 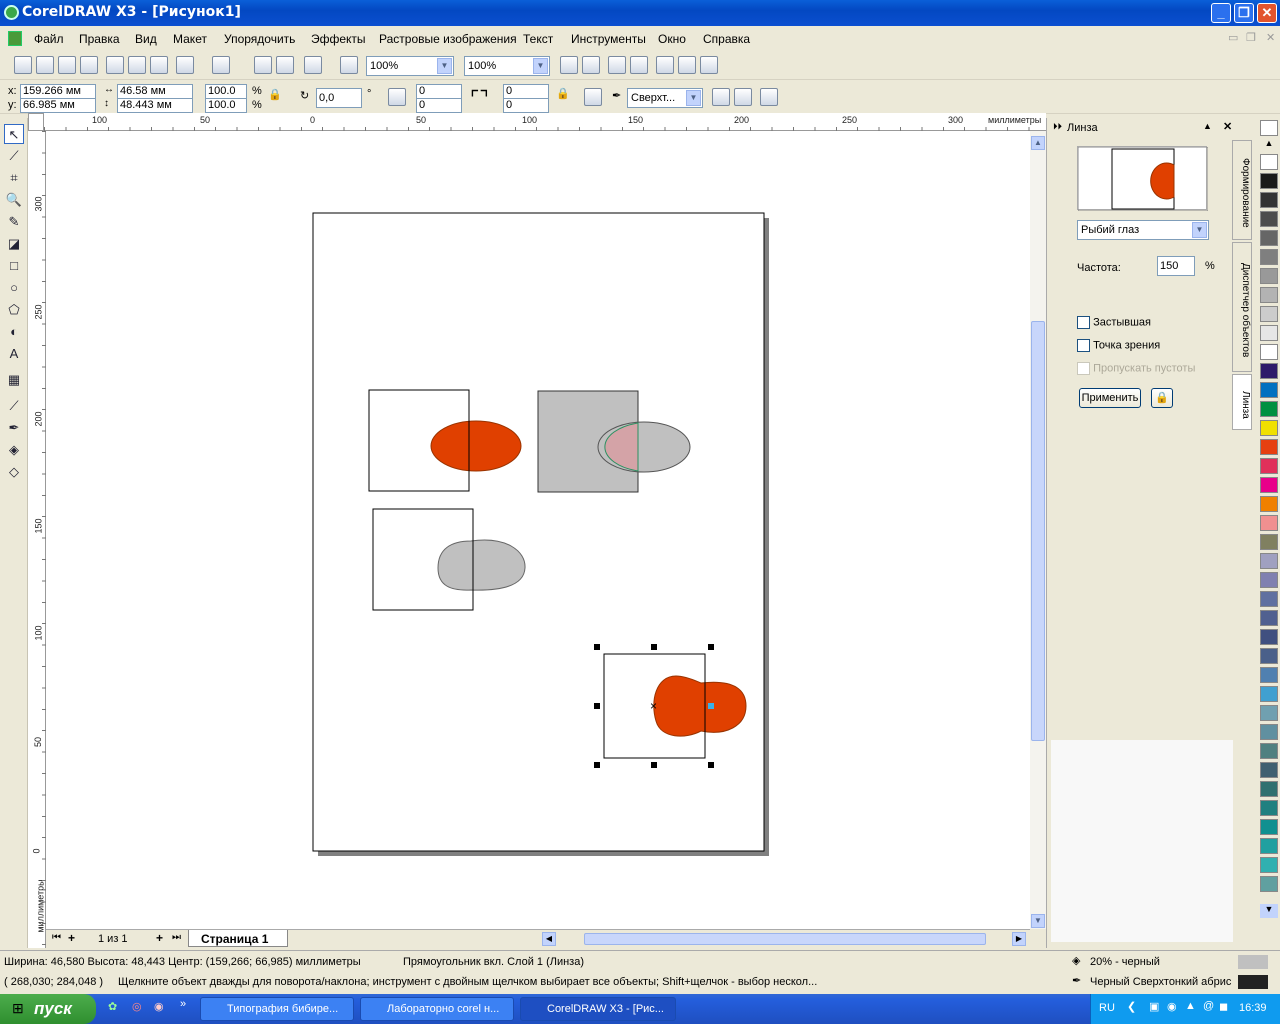 What do you see at coordinates (1107, 1008) in the screenshot?
I see `language-indicator: RU` at bounding box center [1107, 1008].